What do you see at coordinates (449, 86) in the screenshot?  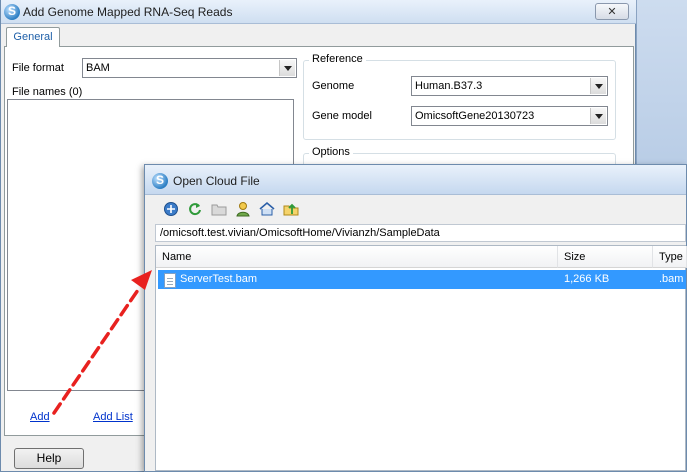 I see `genome-value: Human.B37.3` at bounding box center [449, 86].